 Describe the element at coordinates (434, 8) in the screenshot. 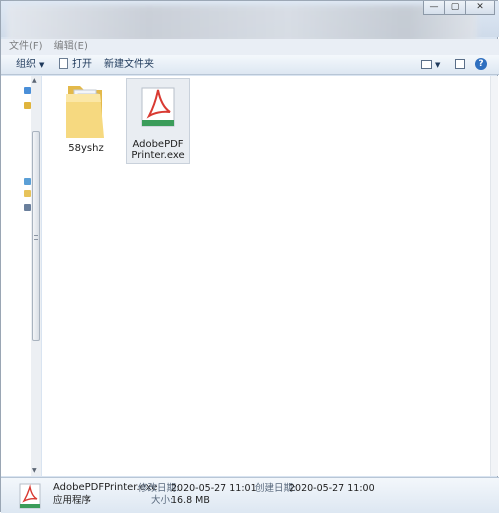

I see `minimize-button: —` at that location.